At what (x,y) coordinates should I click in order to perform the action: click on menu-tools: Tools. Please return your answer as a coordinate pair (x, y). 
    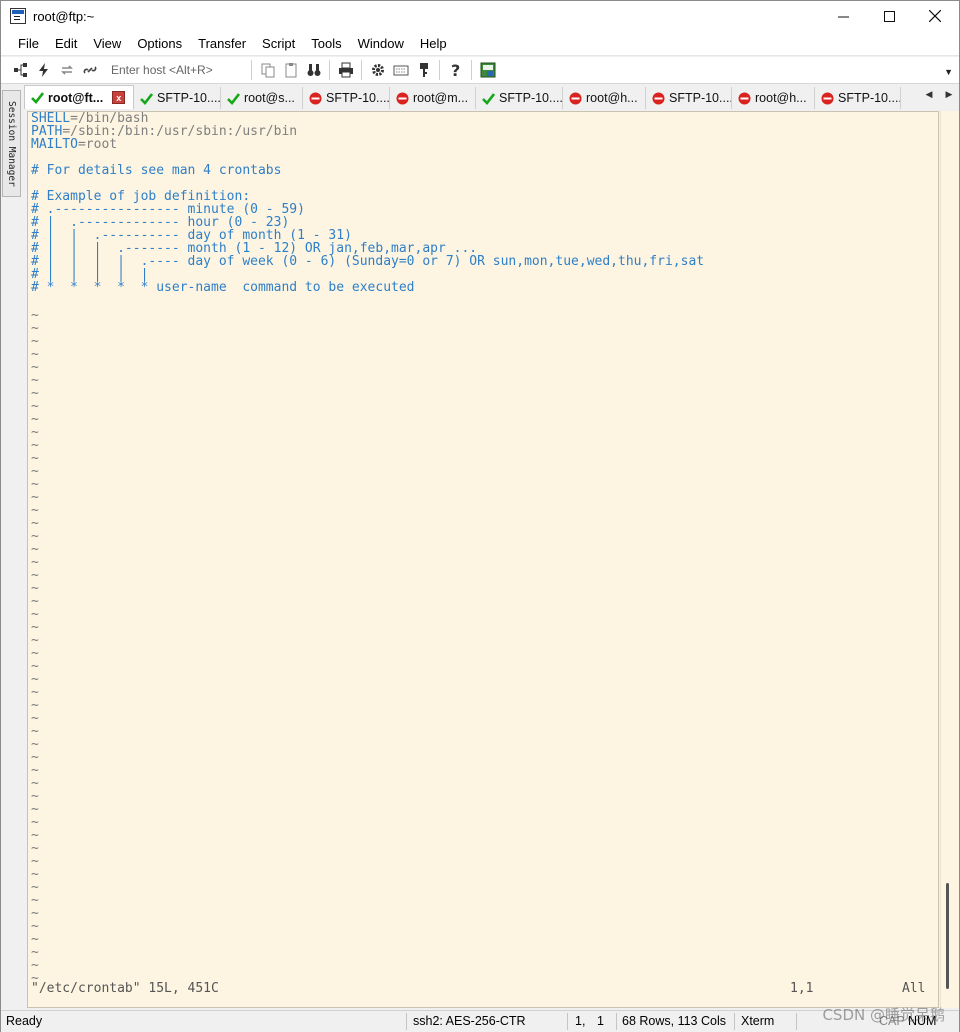
    Looking at the image, I should click on (326, 43).